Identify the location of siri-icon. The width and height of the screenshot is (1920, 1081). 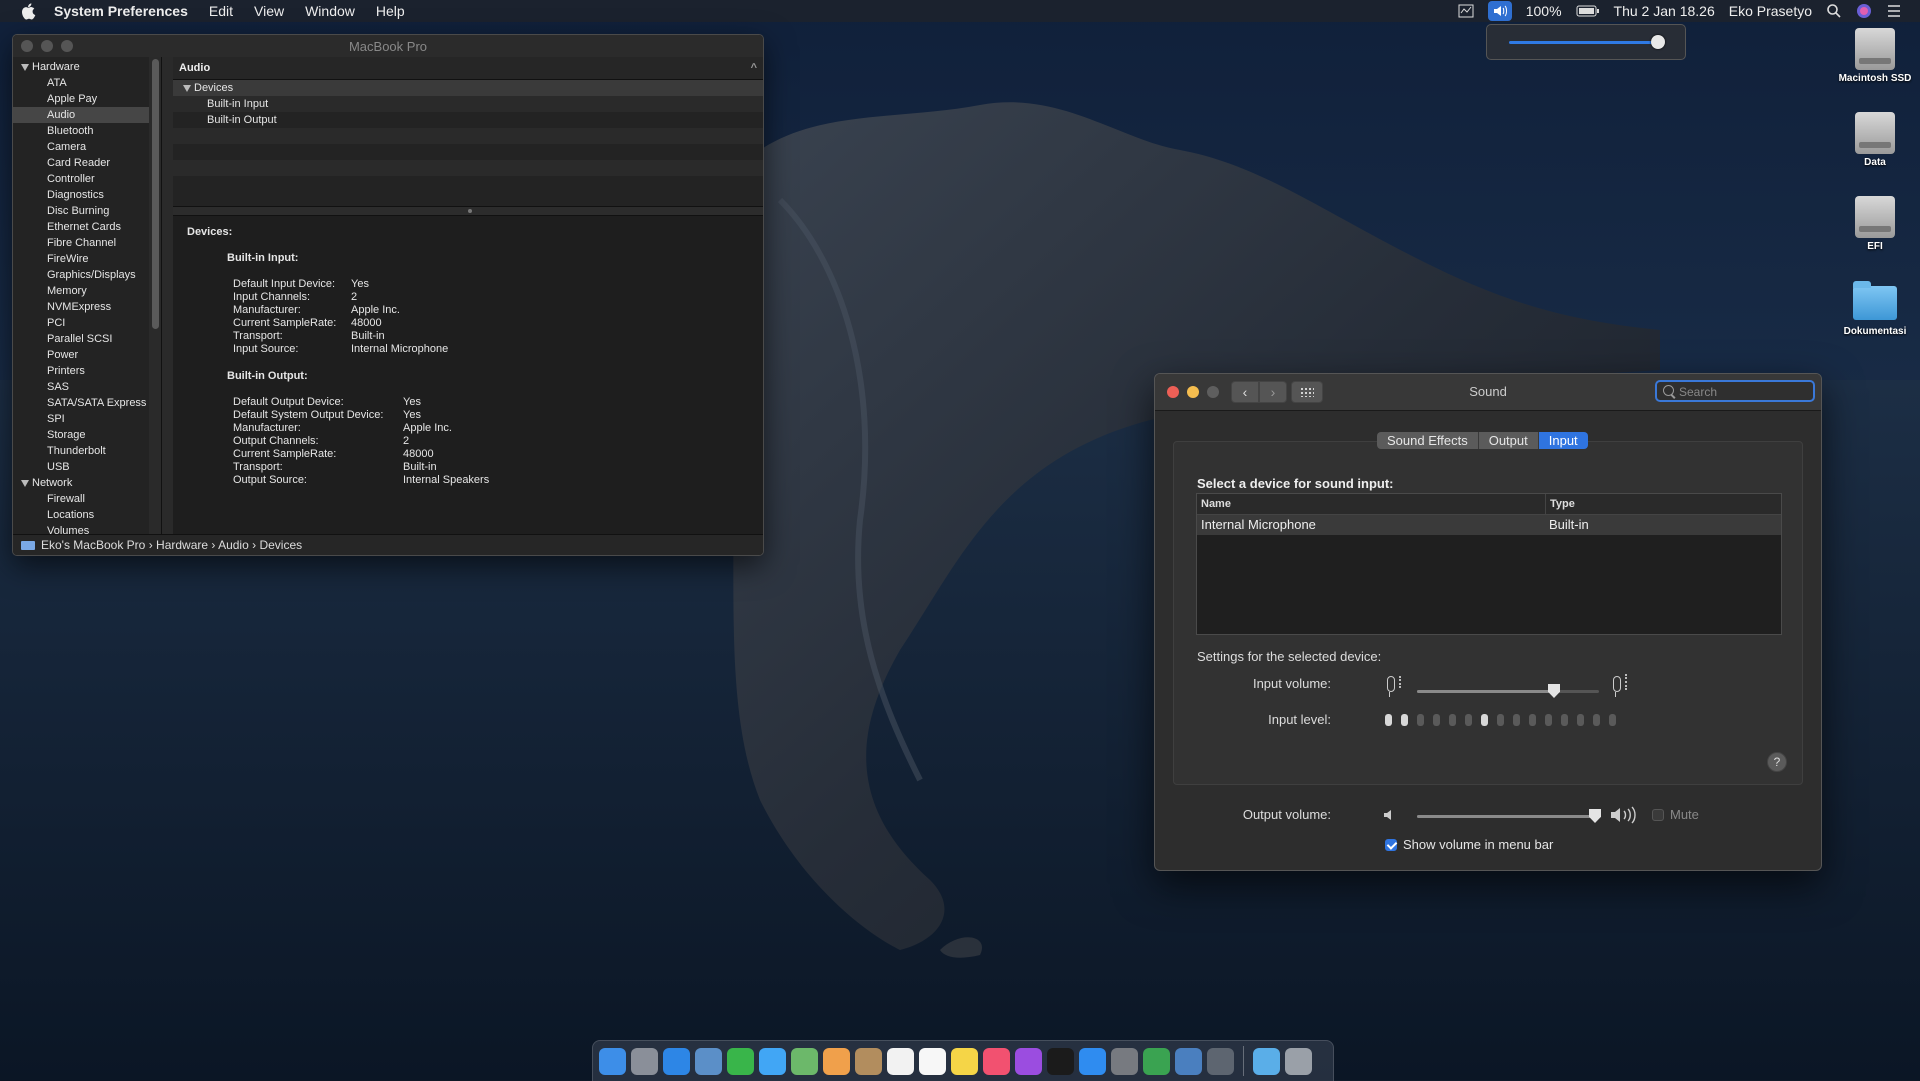
(1864, 11).